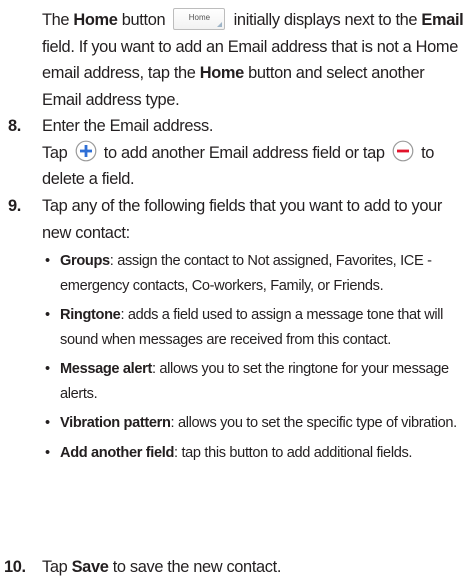 This screenshot has width=470, height=585. Describe the element at coordinates (325, 20) in the screenshot. I see `intro-text-3: initially displays next to the` at that location.